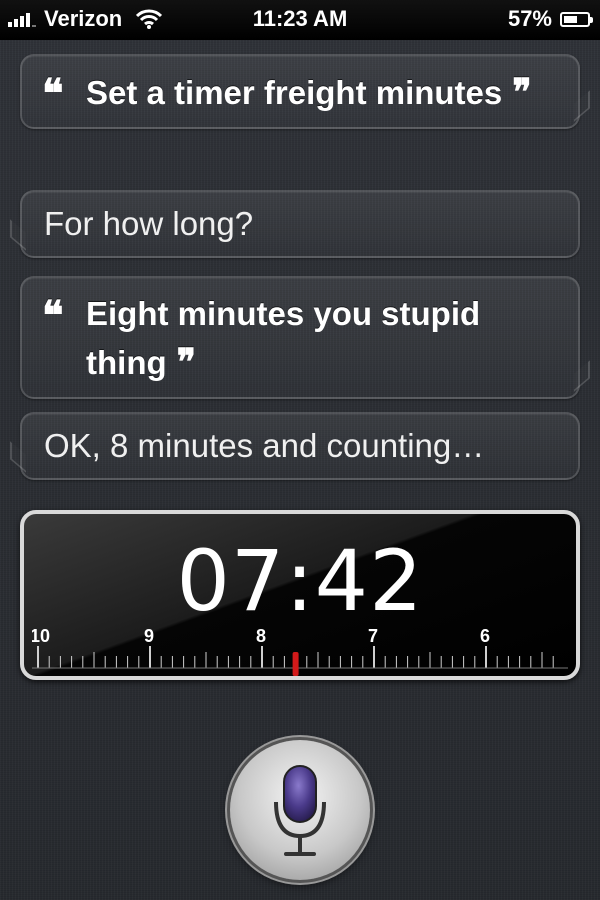 This screenshot has width=600, height=900. I want to click on microphone-button, so click(300, 810).